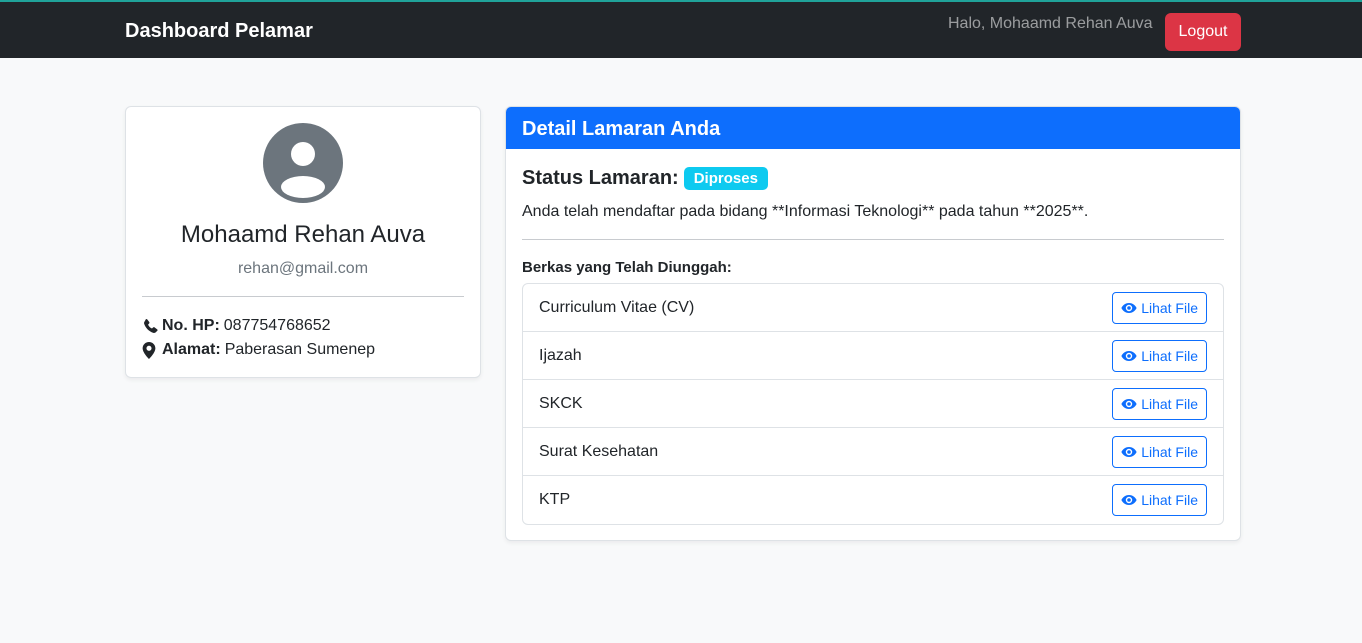 The height and width of the screenshot is (643, 1362). I want to click on address-label: Alamat:, so click(191, 349).